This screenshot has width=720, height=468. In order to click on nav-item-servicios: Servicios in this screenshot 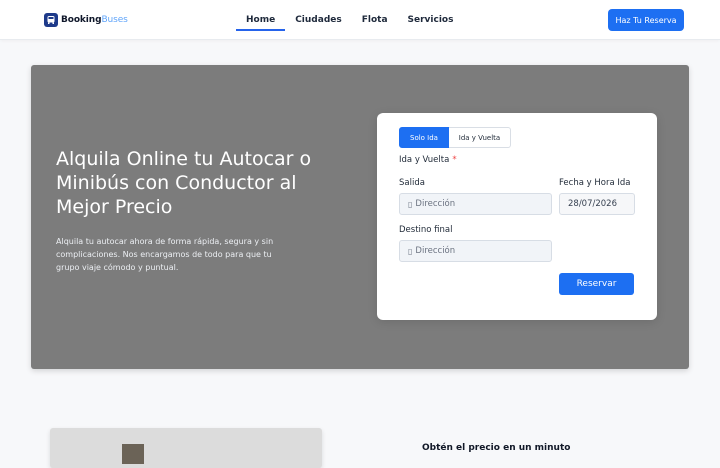, I will do `click(431, 20)`.